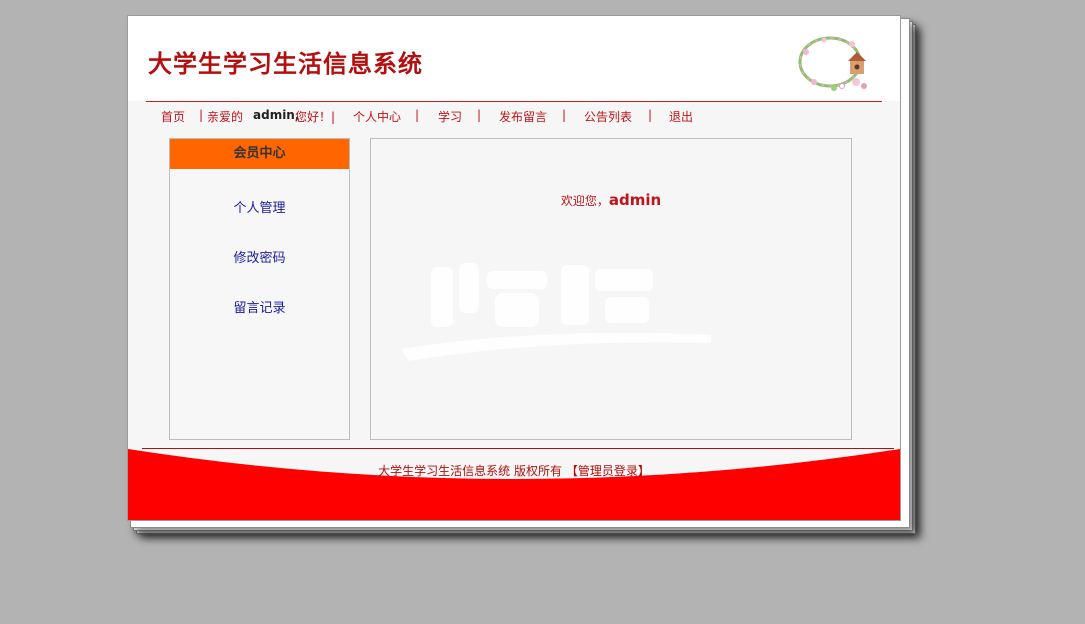 This screenshot has width=1085, height=624. Describe the element at coordinates (514, 484) in the screenshot. I see `footer-background` at that location.